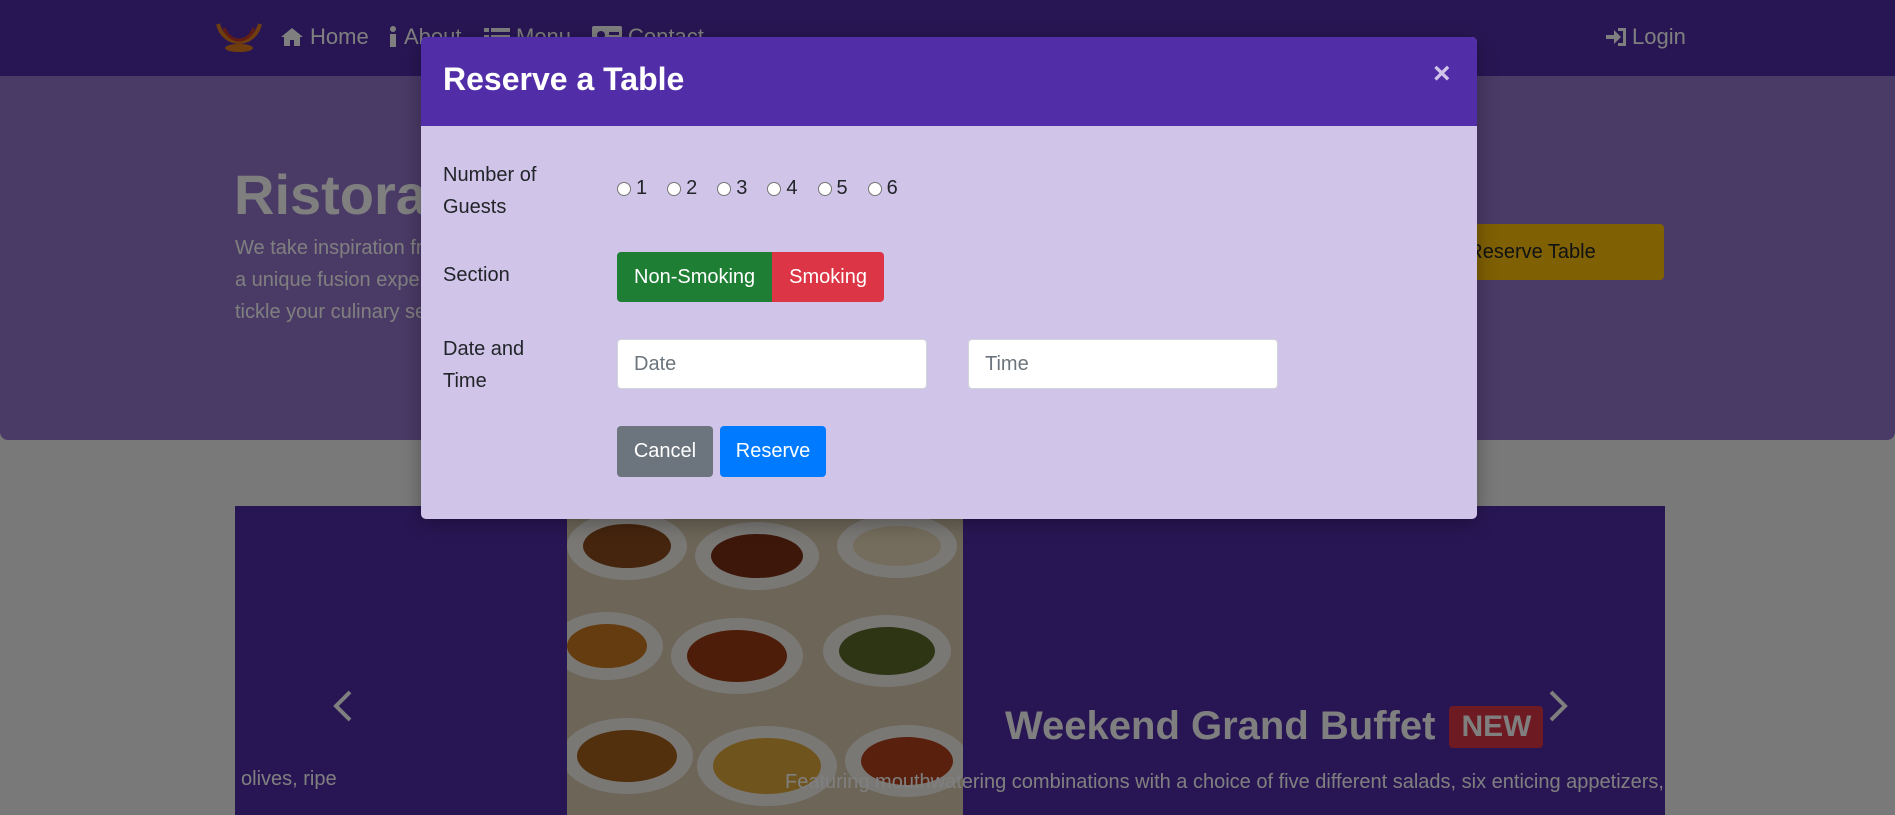 The height and width of the screenshot is (815, 1895). Describe the element at coordinates (490, 191) in the screenshot. I see `guests-label: Number of Guests` at that location.